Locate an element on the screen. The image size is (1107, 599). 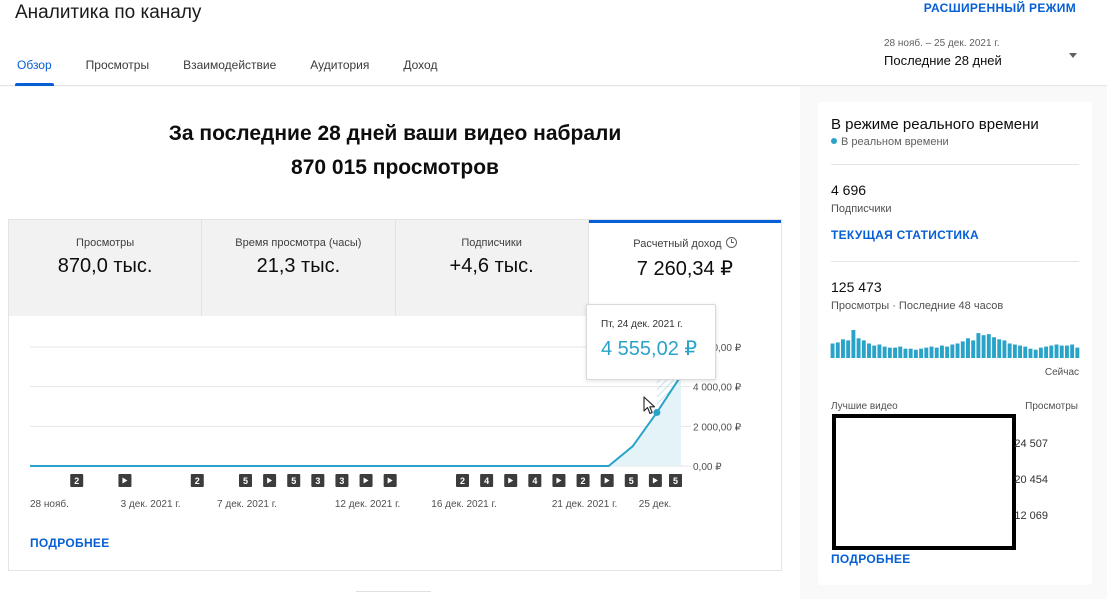
metric-value: 7 260,34 ₽ is located at coordinates (684, 269).